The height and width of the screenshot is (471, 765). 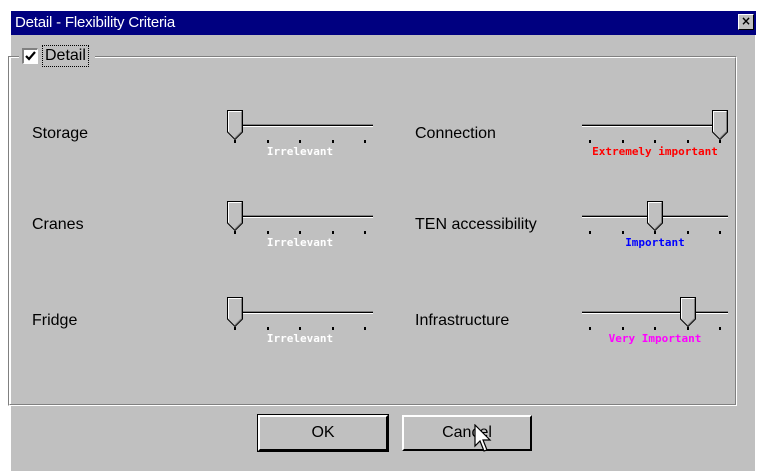 What do you see at coordinates (462, 320) in the screenshot?
I see `criterion-label-infrastructure: Infrastructure` at bounding box center [462, 320].